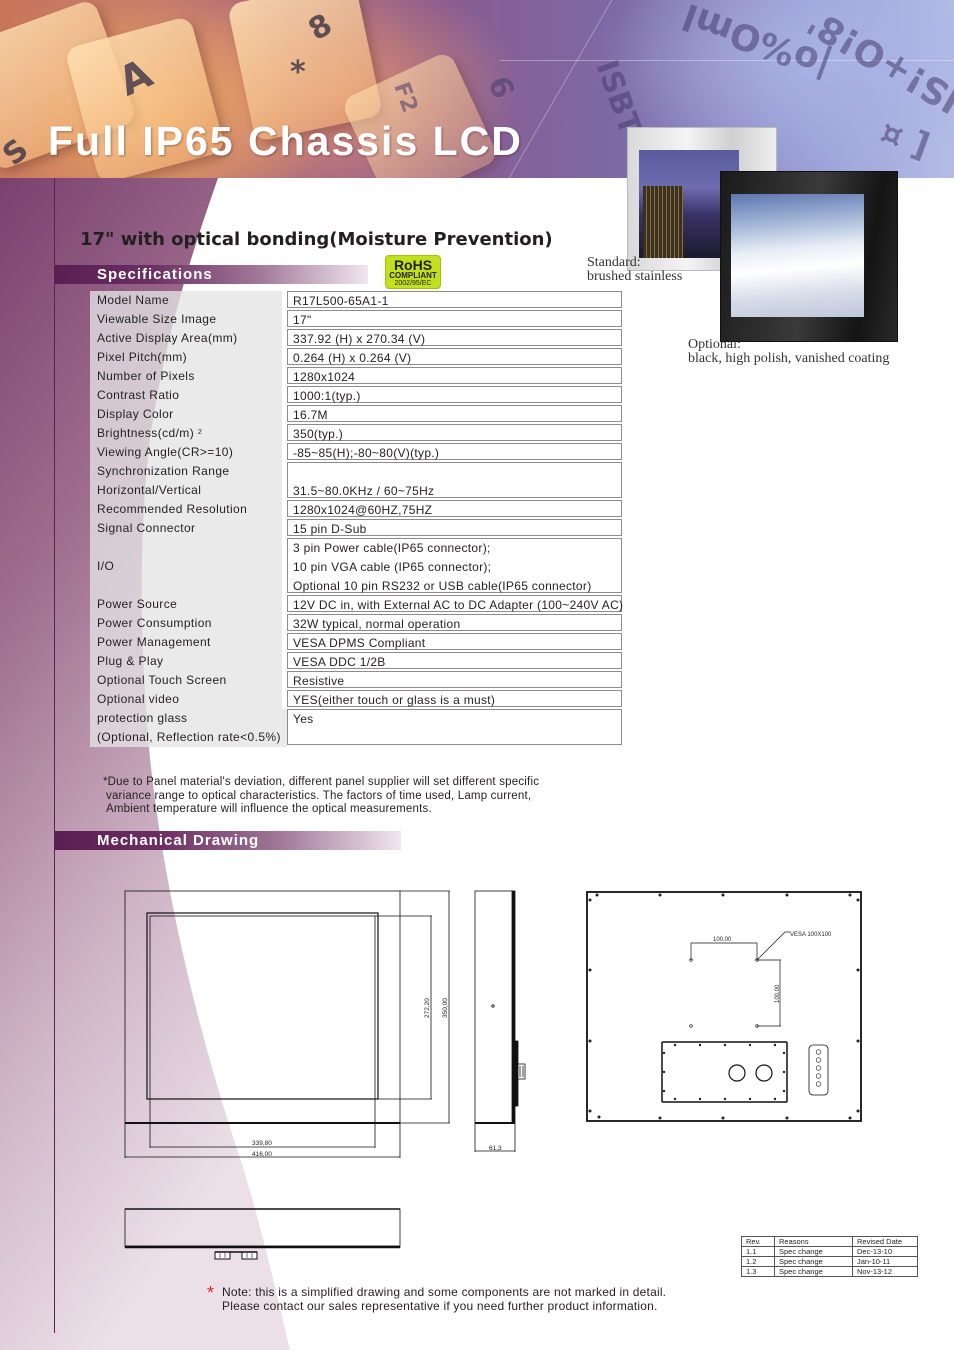 Image resolution: width=954 pixels, height=1350 pixels. What do you see at coordinates (186, 300) in the screenshot?
I see `spec-label: Model Name` at bounding box center [186, 300].